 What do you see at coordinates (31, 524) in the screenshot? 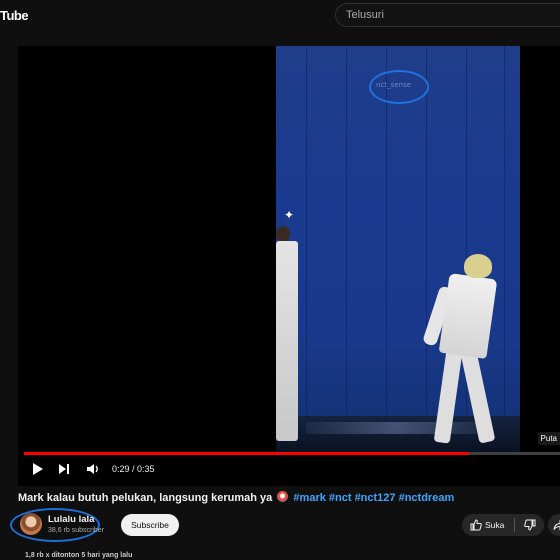
I see `channel-avatar` at bounding box center [31, 524].